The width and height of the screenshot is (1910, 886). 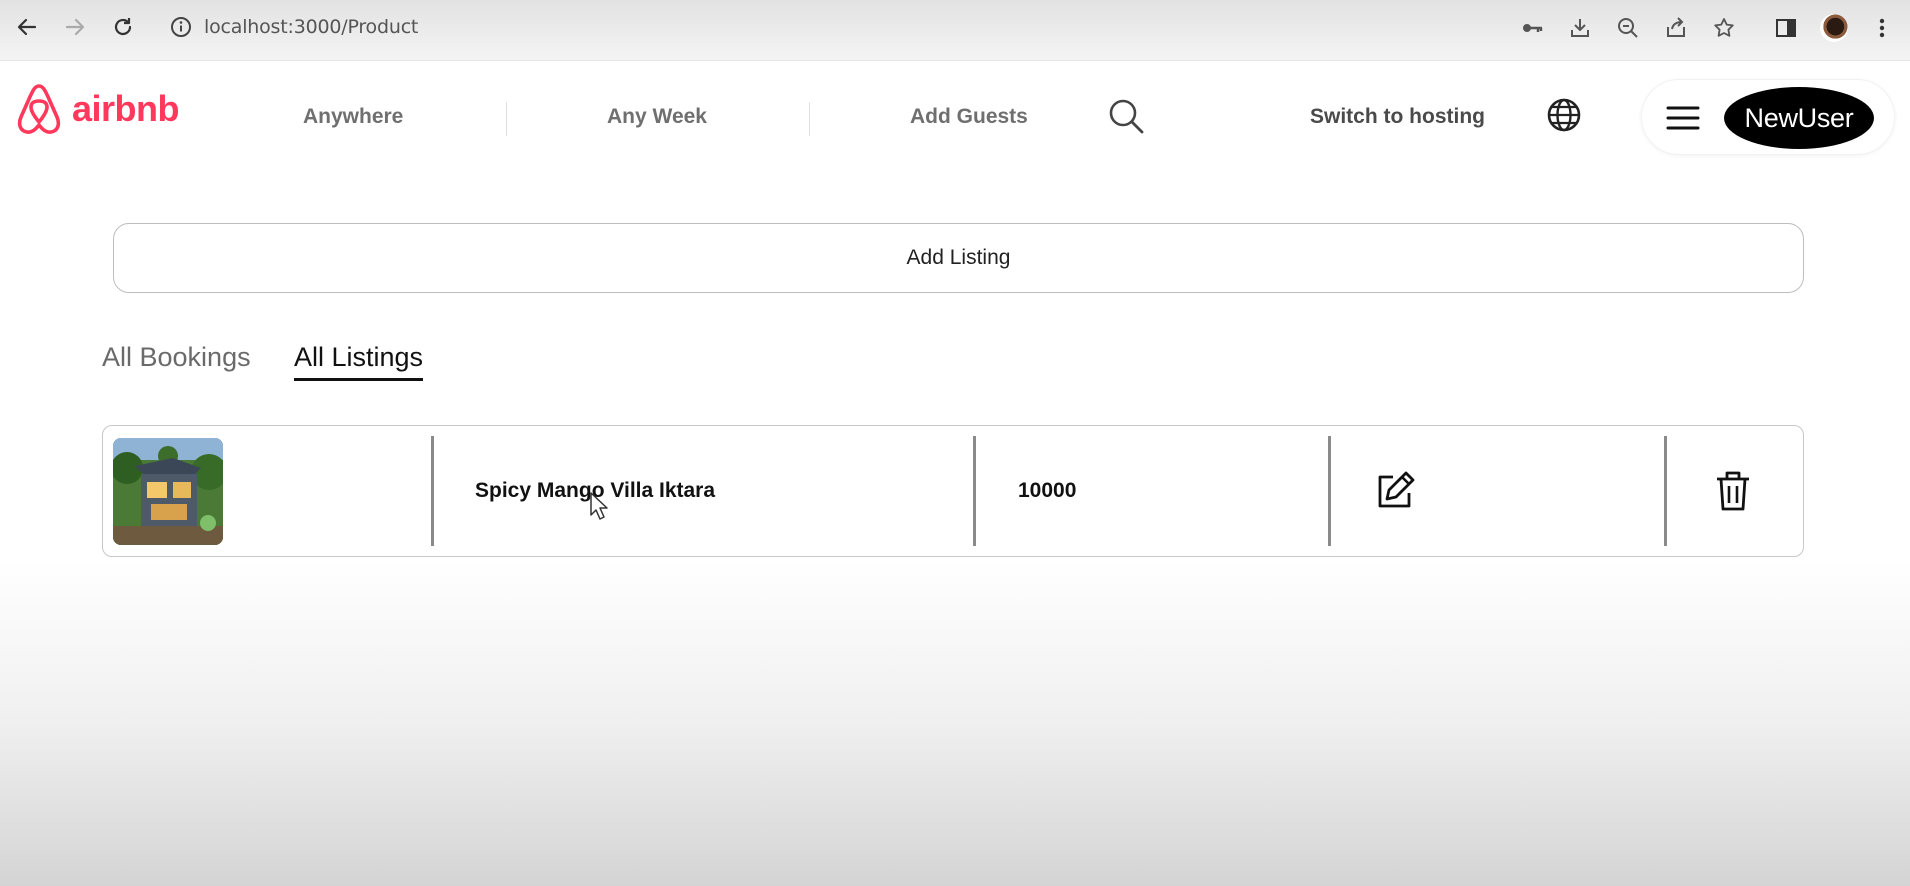 What do you see at coordinates (600, 506) in the screenshot?
I see `mouse-cursor-icon` at bounding box center [600, 506].